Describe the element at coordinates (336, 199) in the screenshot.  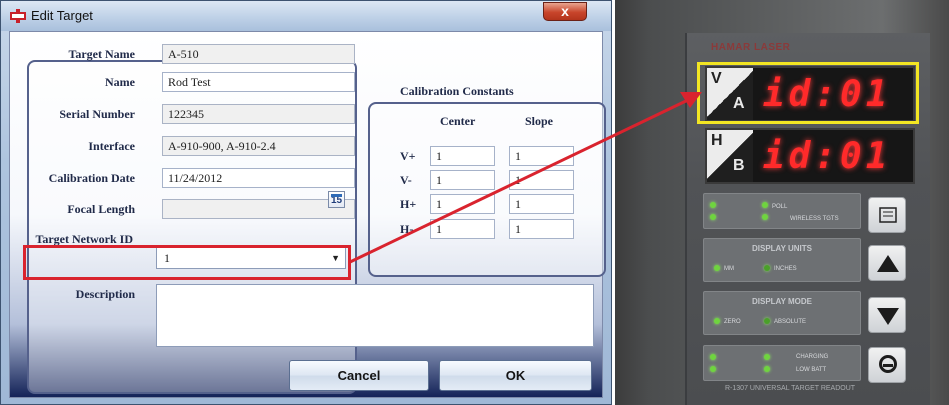
I see `calendar-picker-icon: 15` at that location.